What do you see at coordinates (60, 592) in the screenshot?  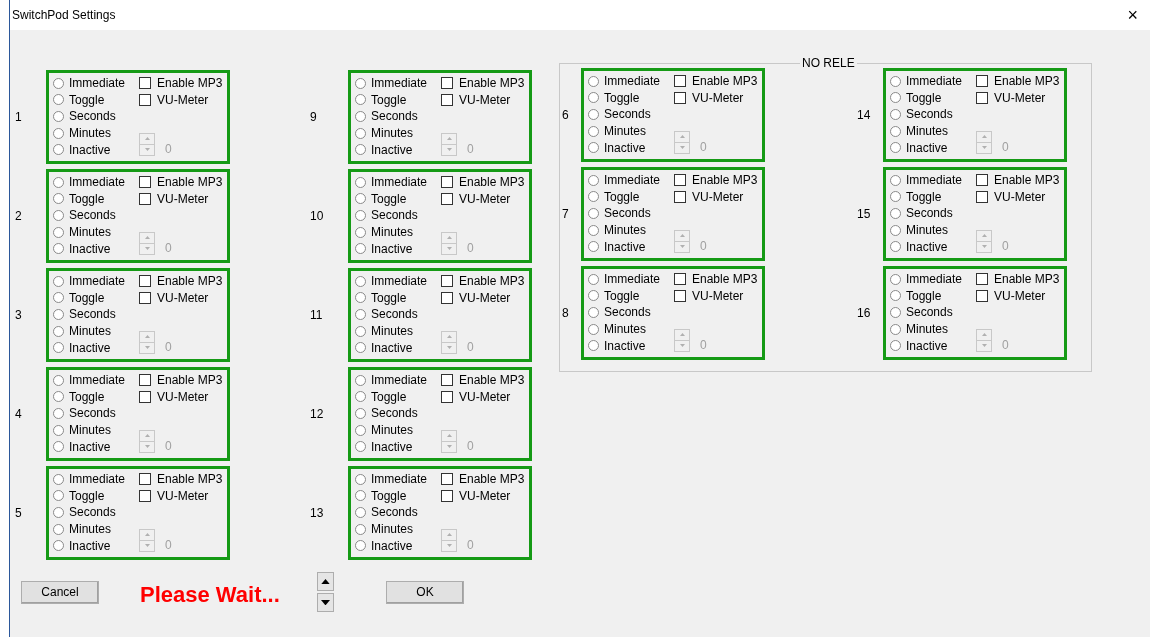 I see `cancel-button: Cancel` at bounding box center [60, 592].